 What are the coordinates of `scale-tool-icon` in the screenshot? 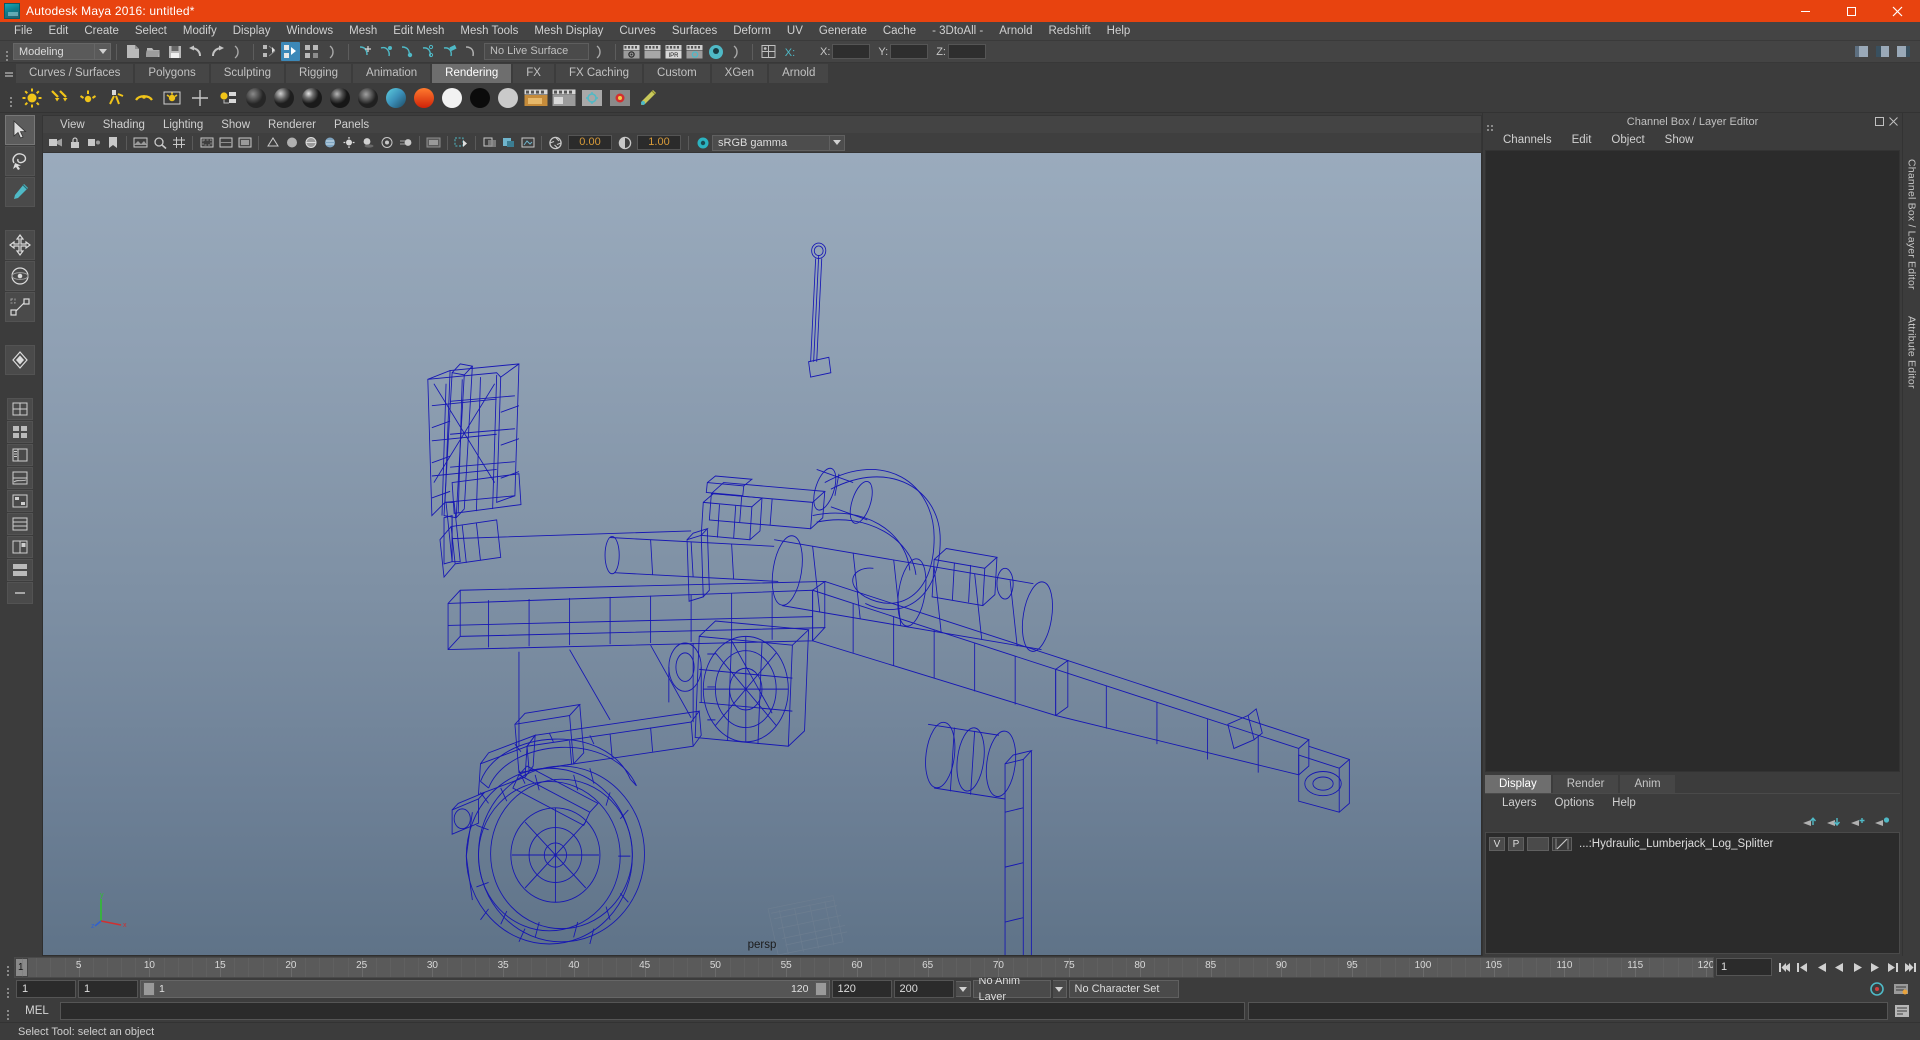 It's located at (20, 307).